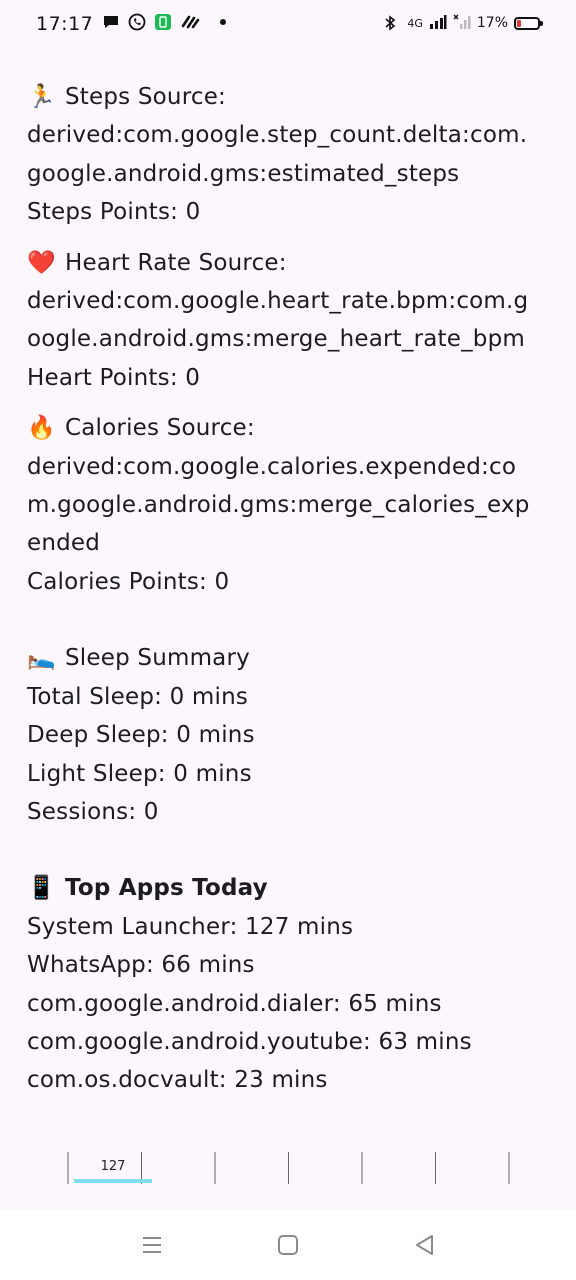  What do you see at coordinates (438, 23) in the screenshot?
I see `signal-icon` at bounding box center [438, 23].